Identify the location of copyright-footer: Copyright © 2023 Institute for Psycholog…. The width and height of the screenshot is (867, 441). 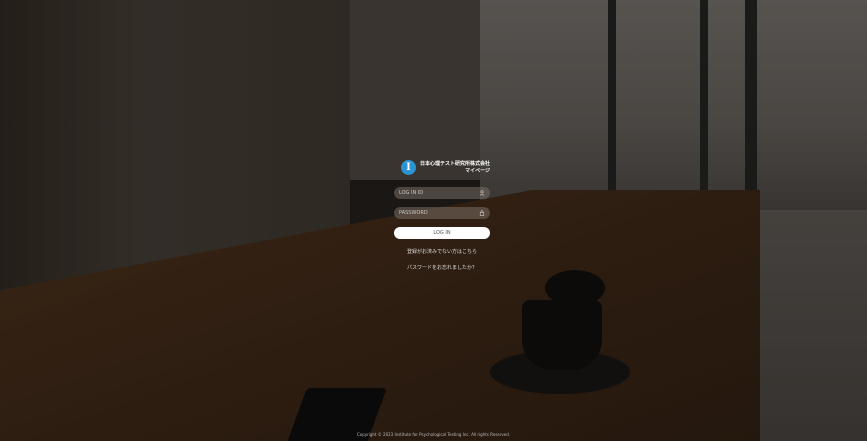
(433, 434).